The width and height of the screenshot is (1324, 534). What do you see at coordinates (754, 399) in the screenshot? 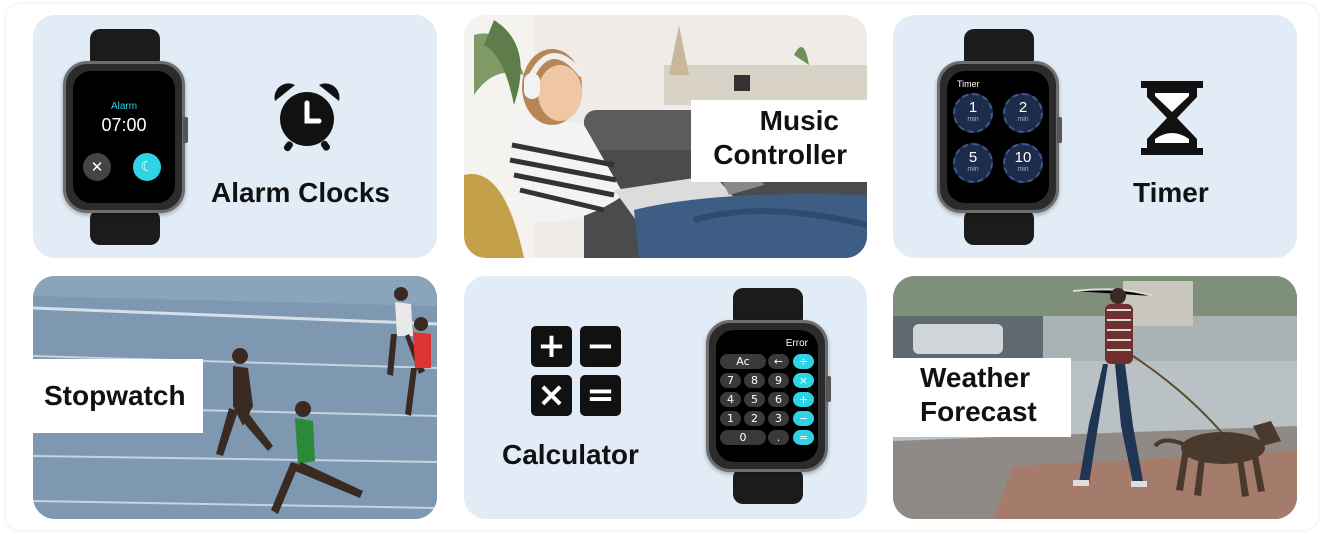
I see `calc-key-5: 5` at bounding box center [754, 399].